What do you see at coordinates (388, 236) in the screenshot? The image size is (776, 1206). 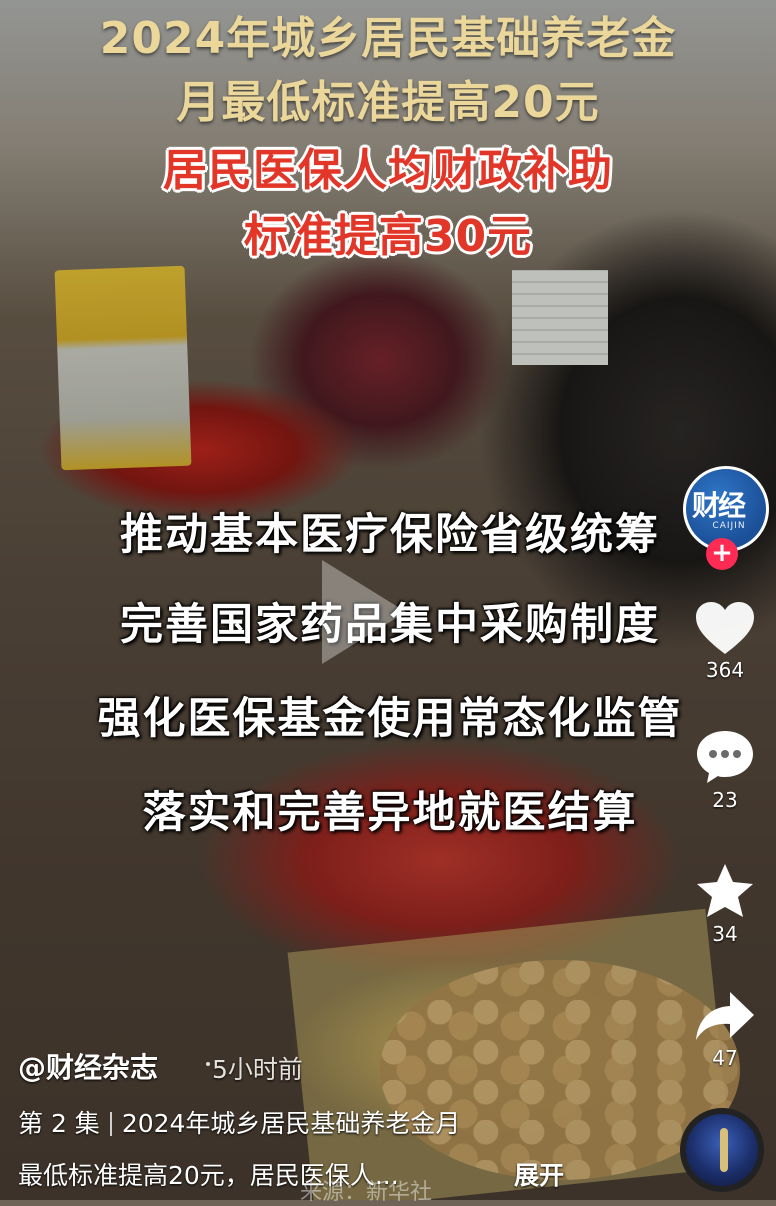 I see `headline-line-4: 标准提高30元` at bounding box center [388, 236].